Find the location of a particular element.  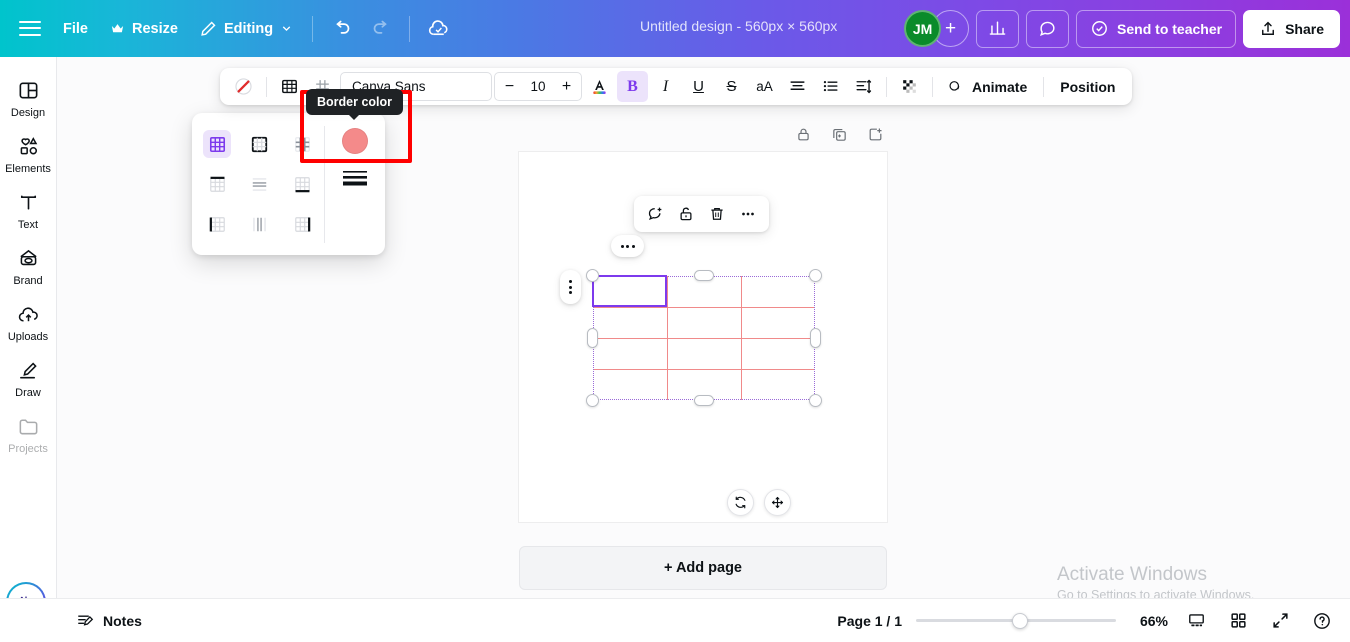

font-size-increase-button: + is located at coordinates (566, 86).